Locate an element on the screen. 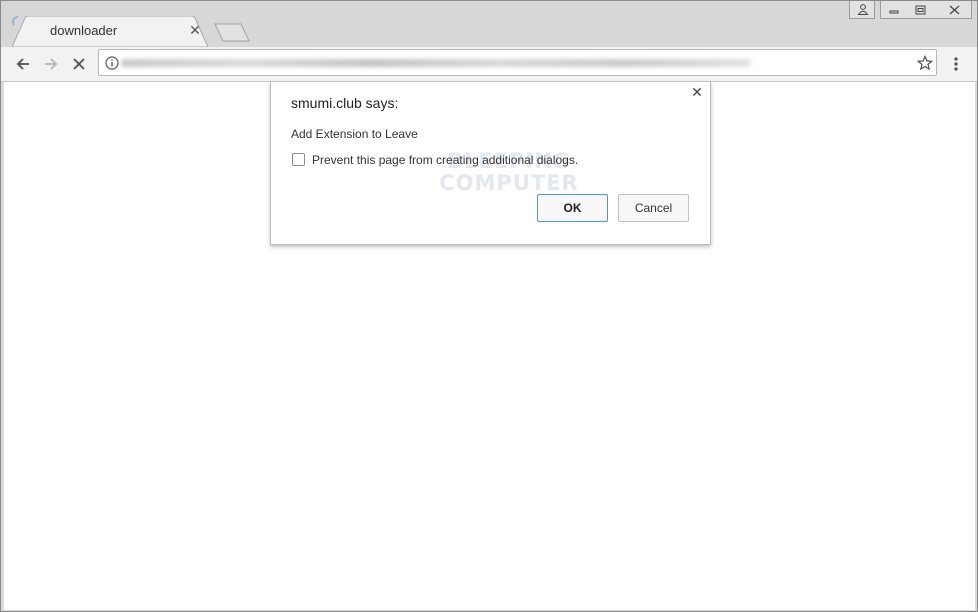  tab-downloader: downloader ✕ is located at coordinates (110, 31).